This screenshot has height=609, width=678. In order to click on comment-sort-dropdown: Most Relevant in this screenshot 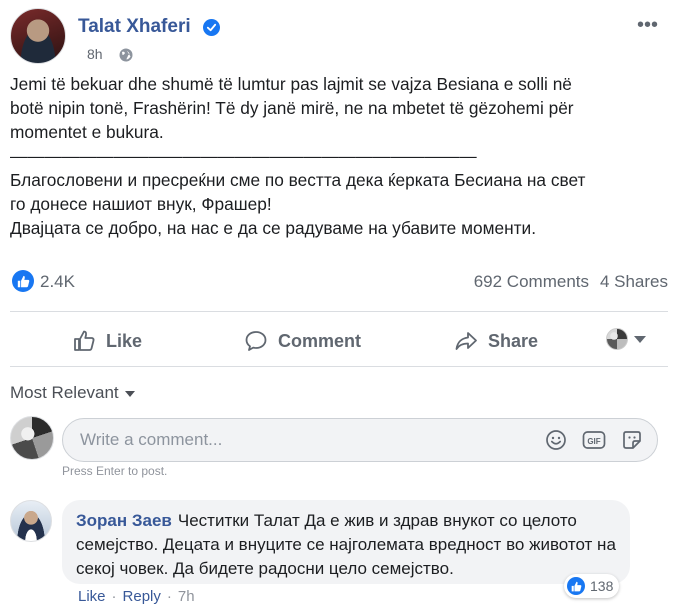, I will do `click(72, 393)`.